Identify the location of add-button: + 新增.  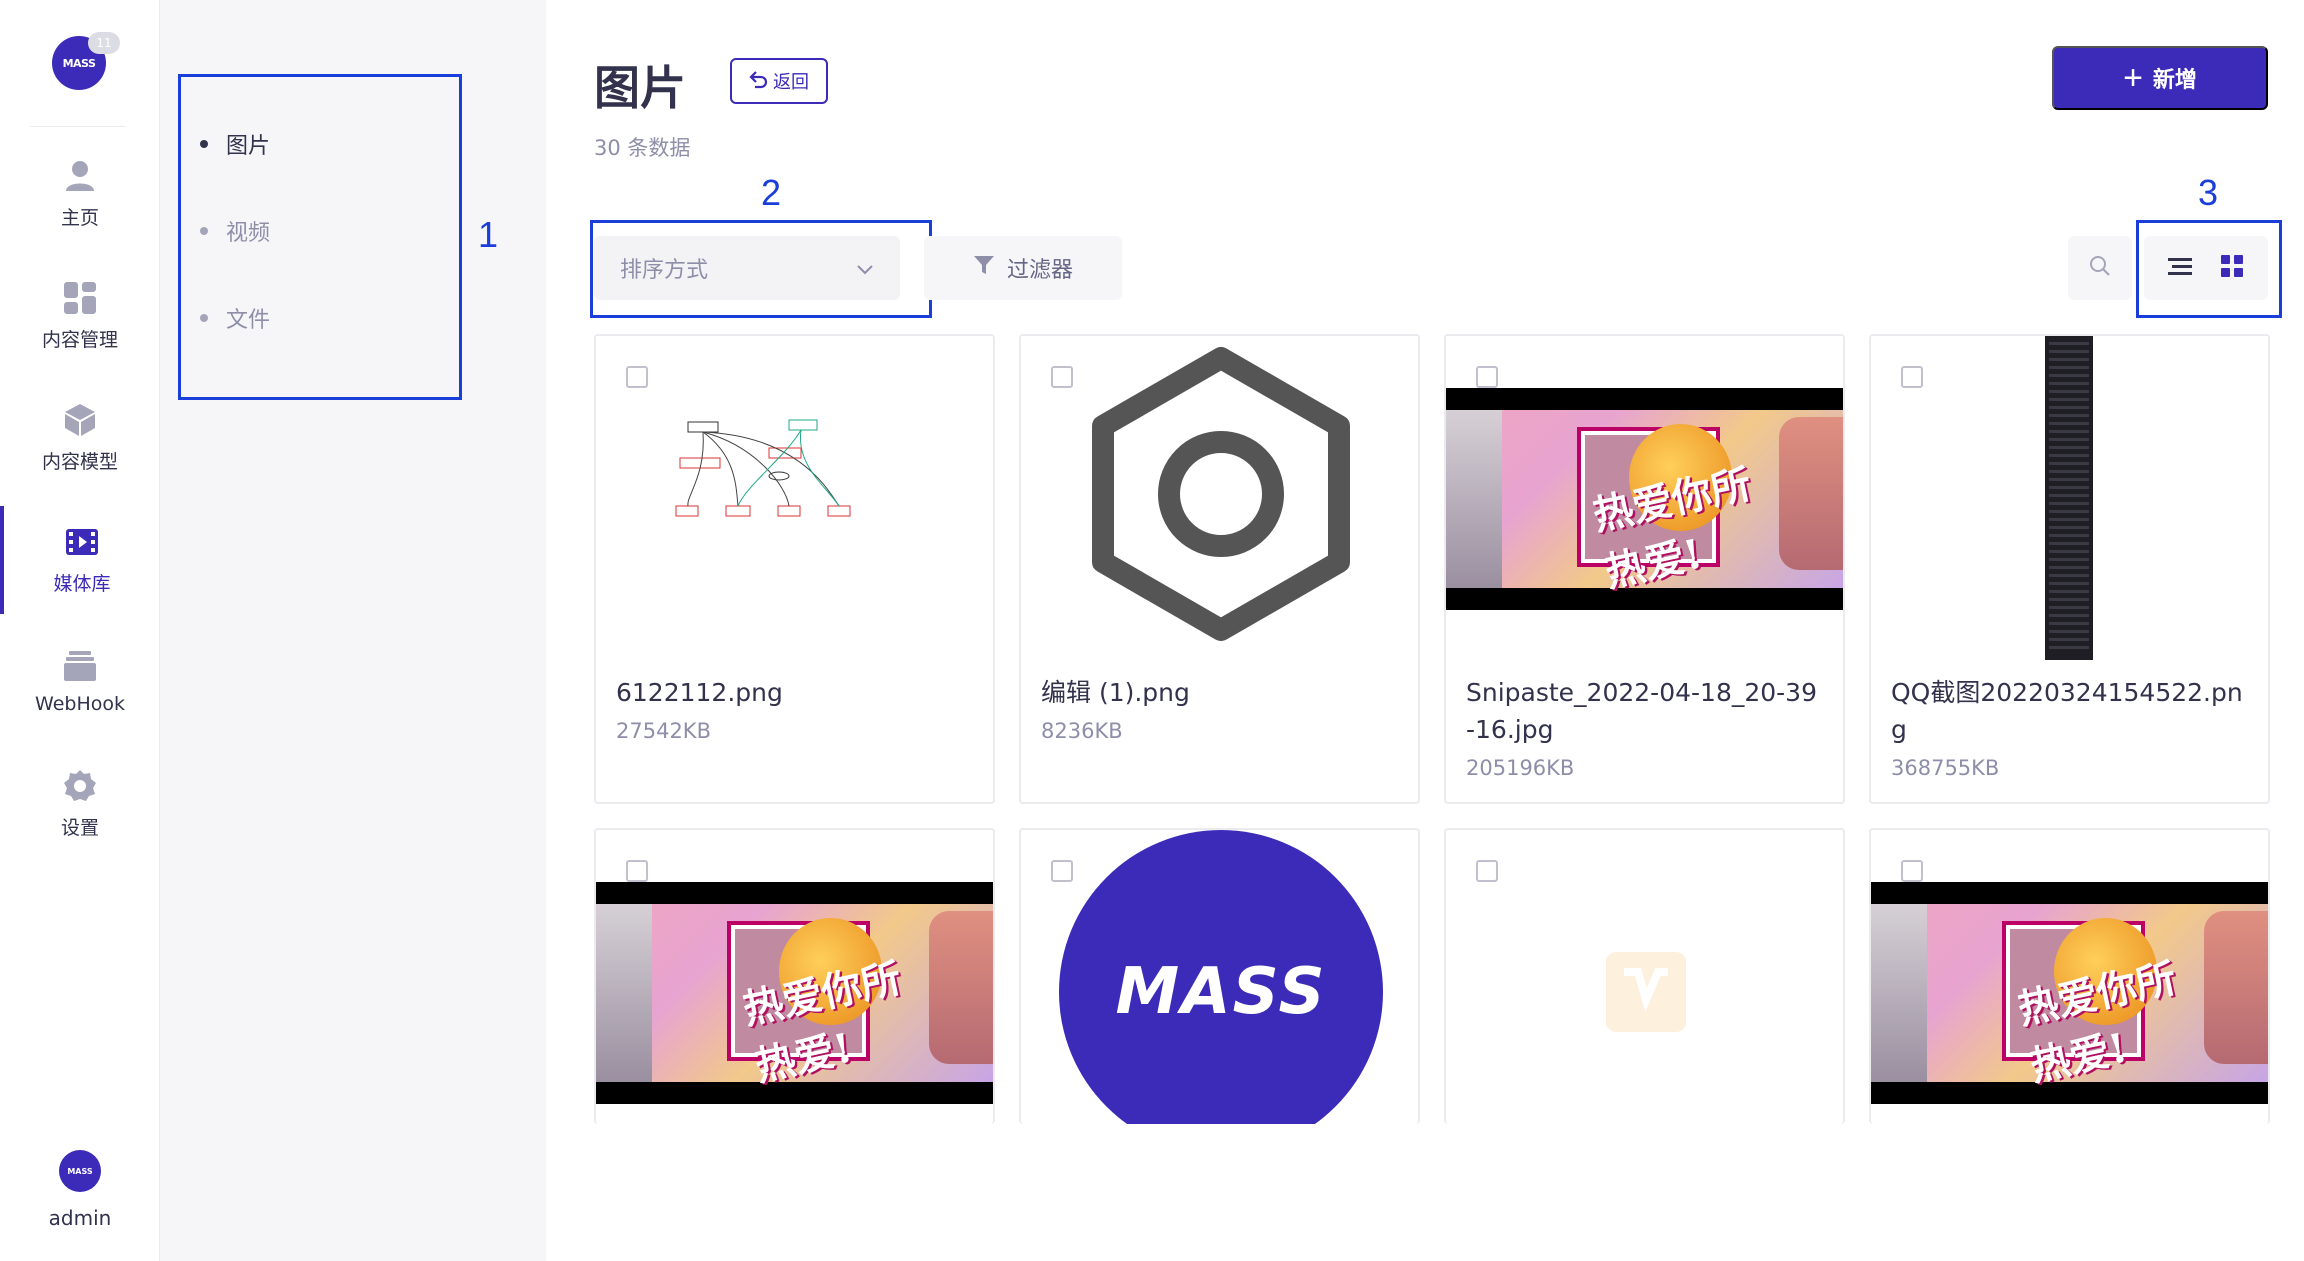
(2160, 78).